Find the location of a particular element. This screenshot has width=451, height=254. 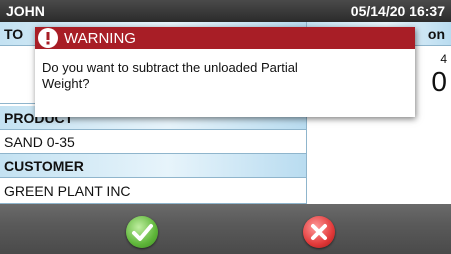

user-name: JOHN is located at coordinates (25, 11).